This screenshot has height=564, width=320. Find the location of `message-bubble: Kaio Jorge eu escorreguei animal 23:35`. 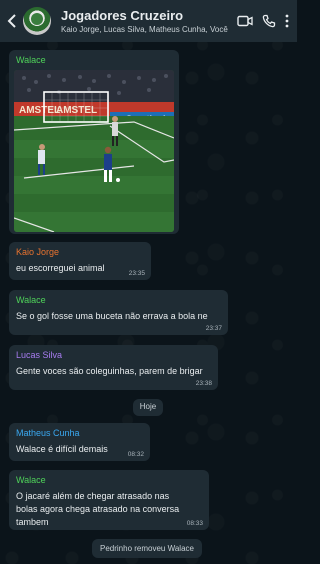

message-bubble: Kaio Jorge eu escorreguei animal 23:35 is located at coordinates (80, 261).